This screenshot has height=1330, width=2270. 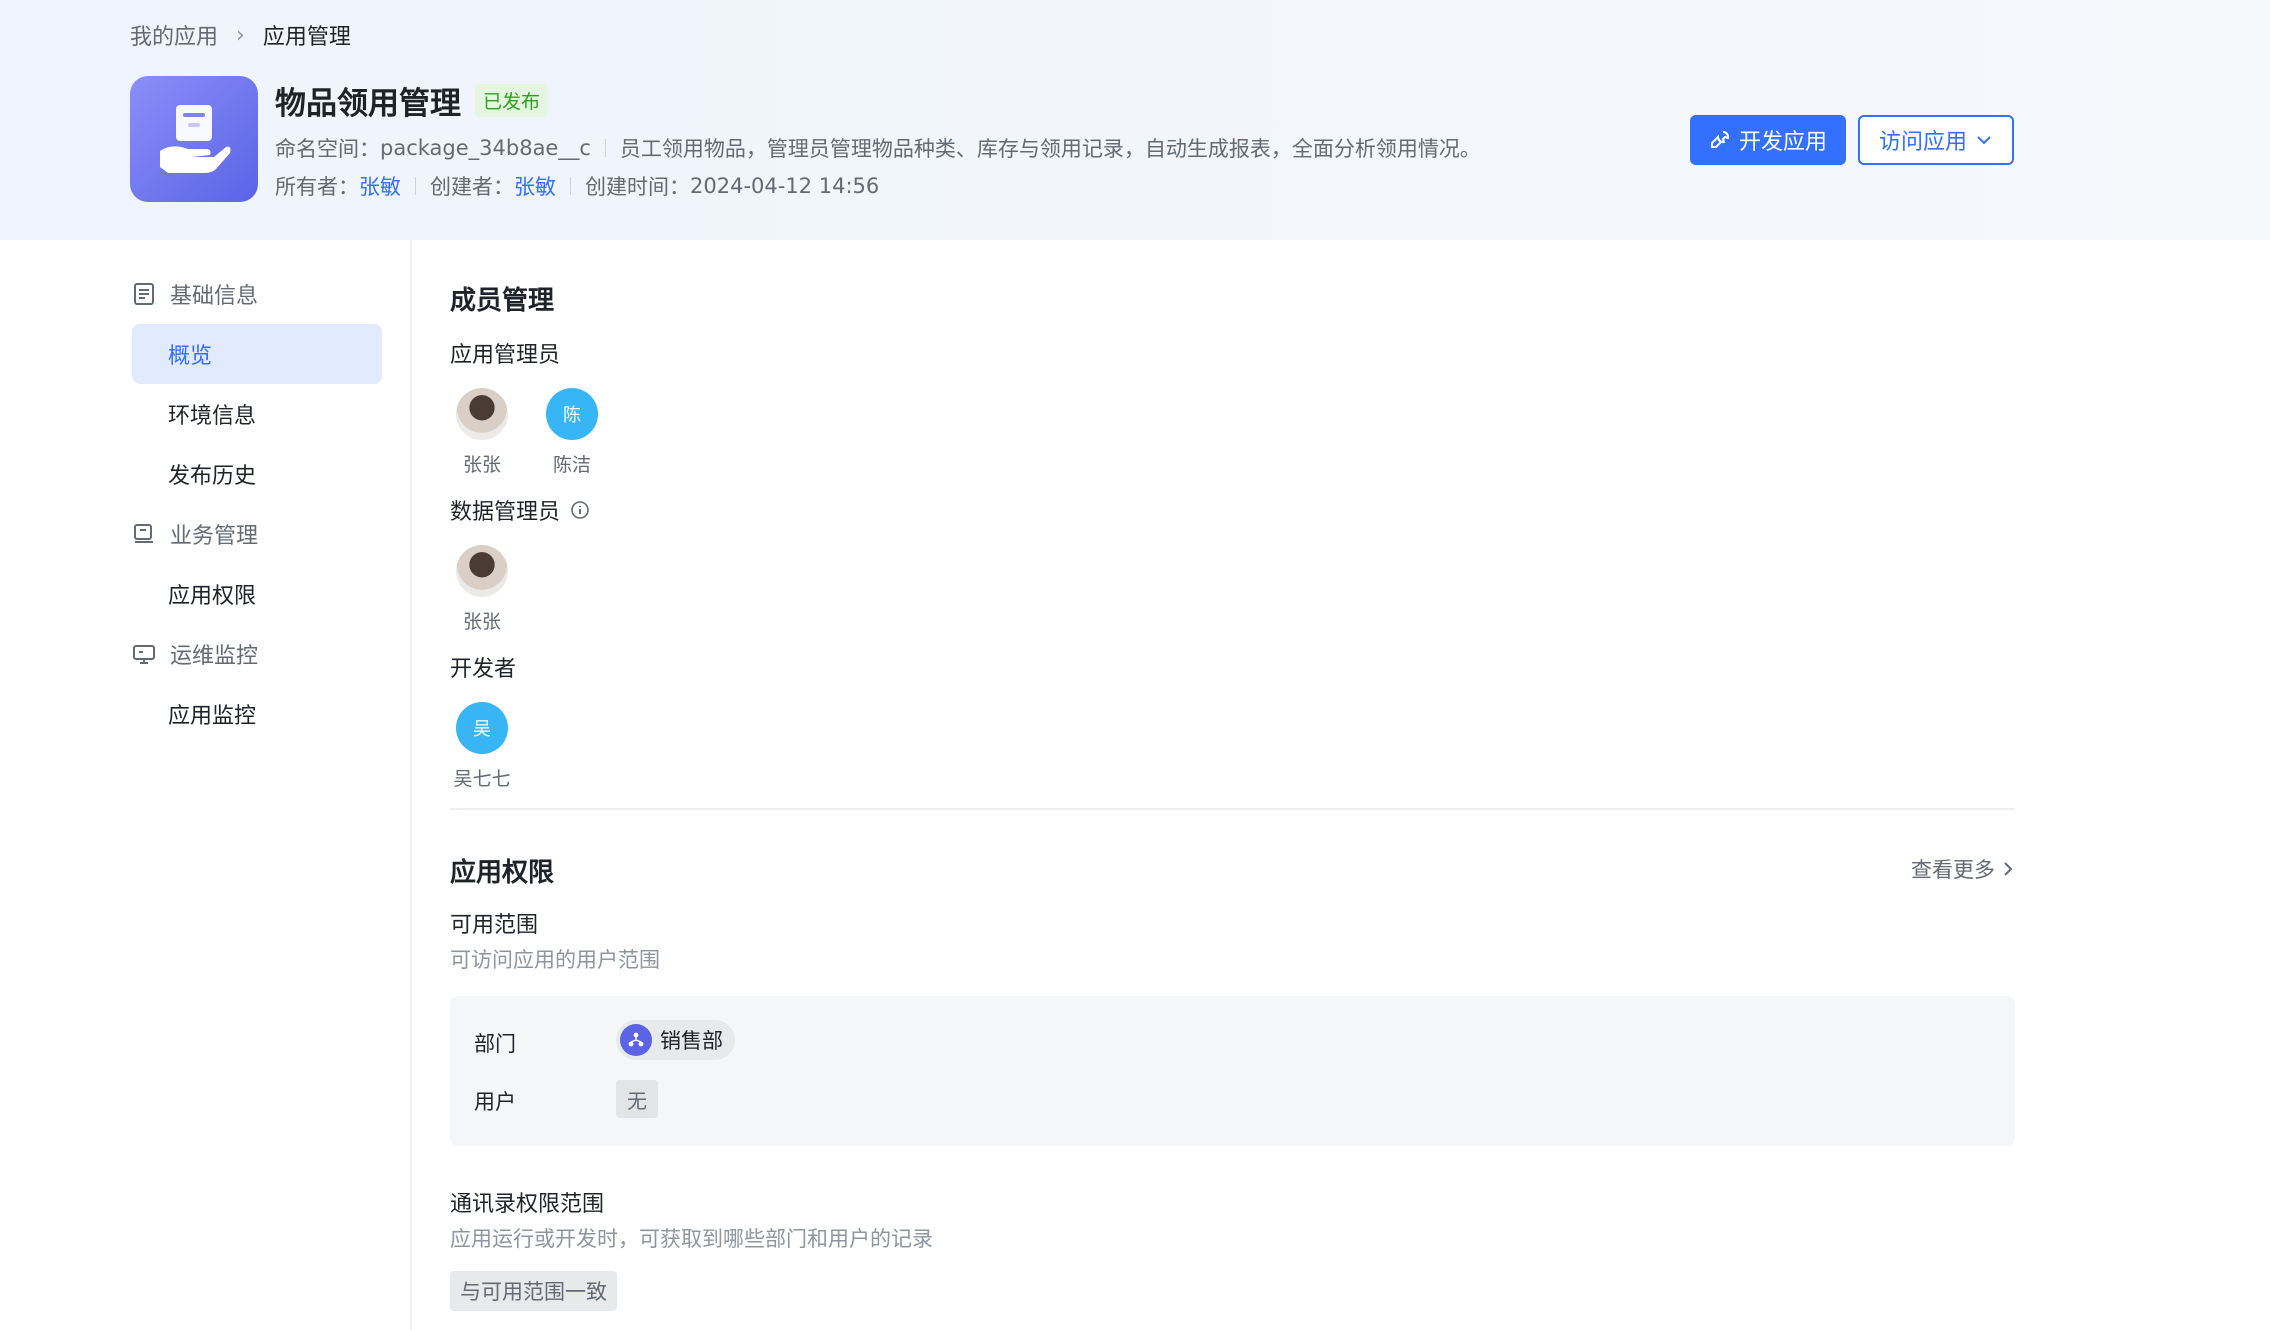 I want to click on contacts-scope-description: 应用运行或开发时，可获取到哪些部门和用户的记录, so click(x=691, y=1239).